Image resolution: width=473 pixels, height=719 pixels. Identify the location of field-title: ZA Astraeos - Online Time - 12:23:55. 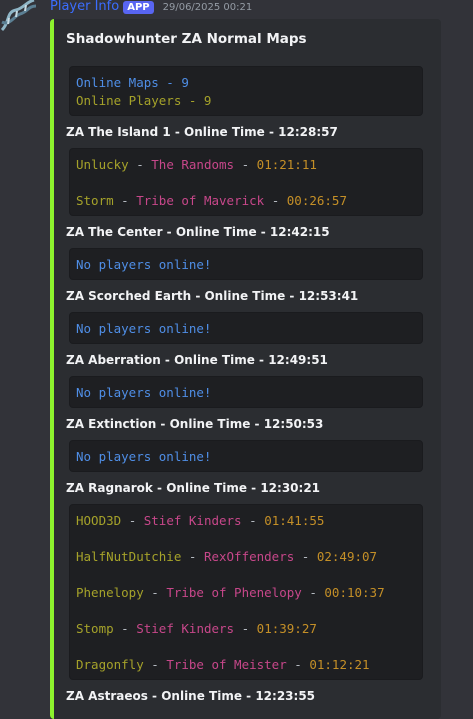
(191, 696).